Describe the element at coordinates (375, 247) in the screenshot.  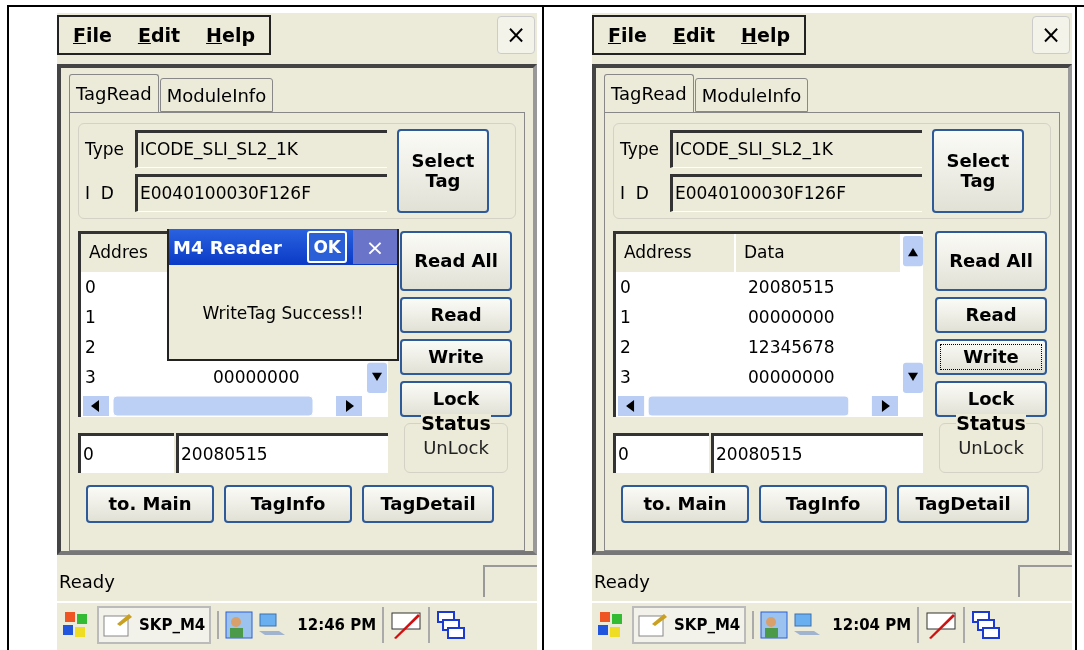
I see `dialog-close-button: ×` at that location.